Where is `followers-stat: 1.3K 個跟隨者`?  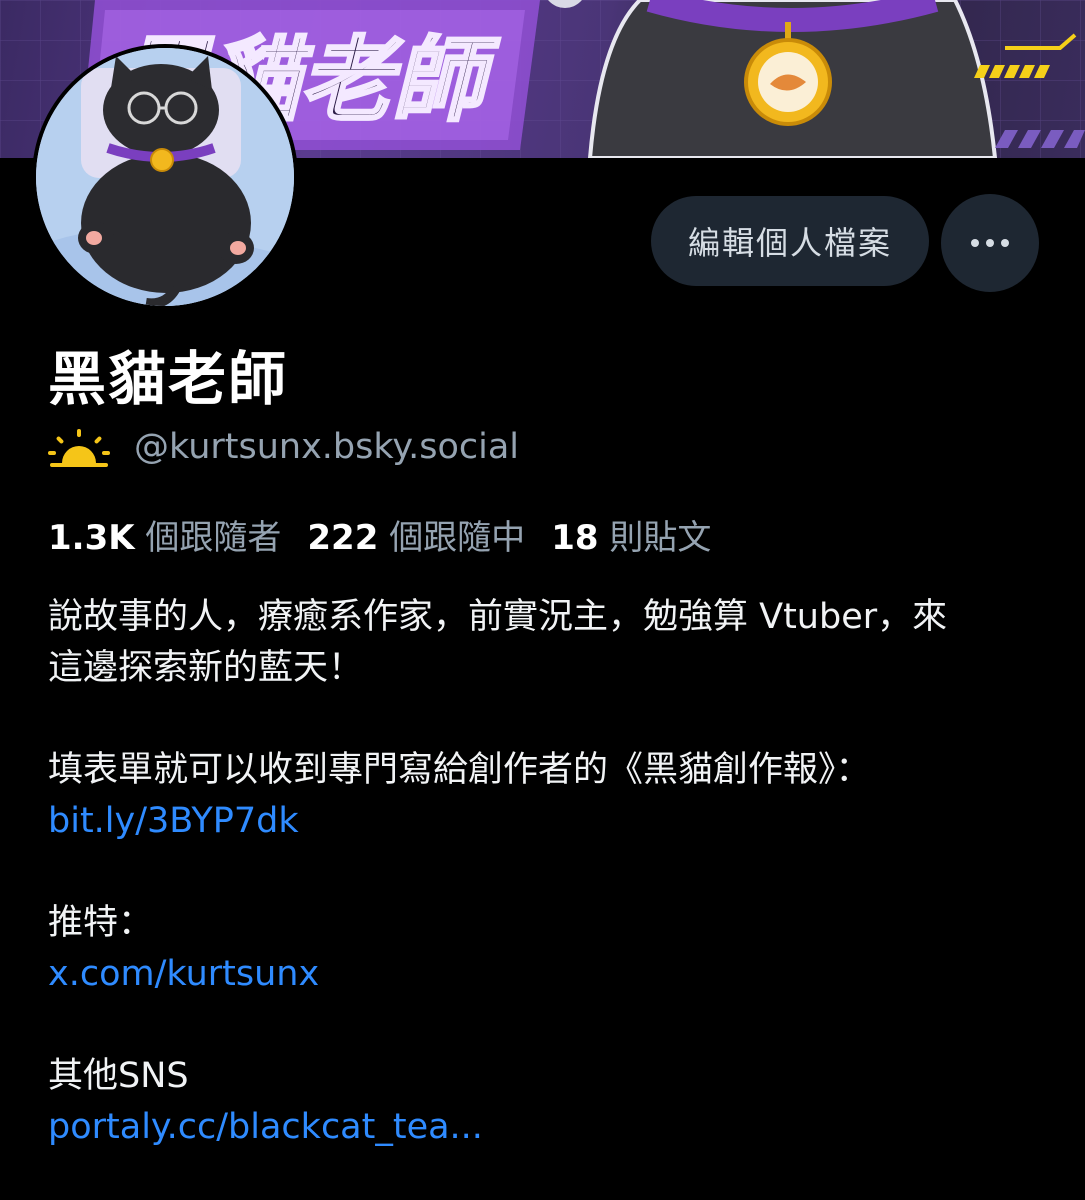
followers-stat: 1.3K 個跟隨者 is located at coordinates (164, 534).